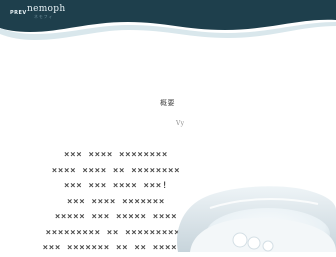 The width and height of the screenshot is (336, 257). What do you see at coordinates (18, 13) in the screenshot?
I see `logo-prefix: PREV` at bounding box center [18, 13].